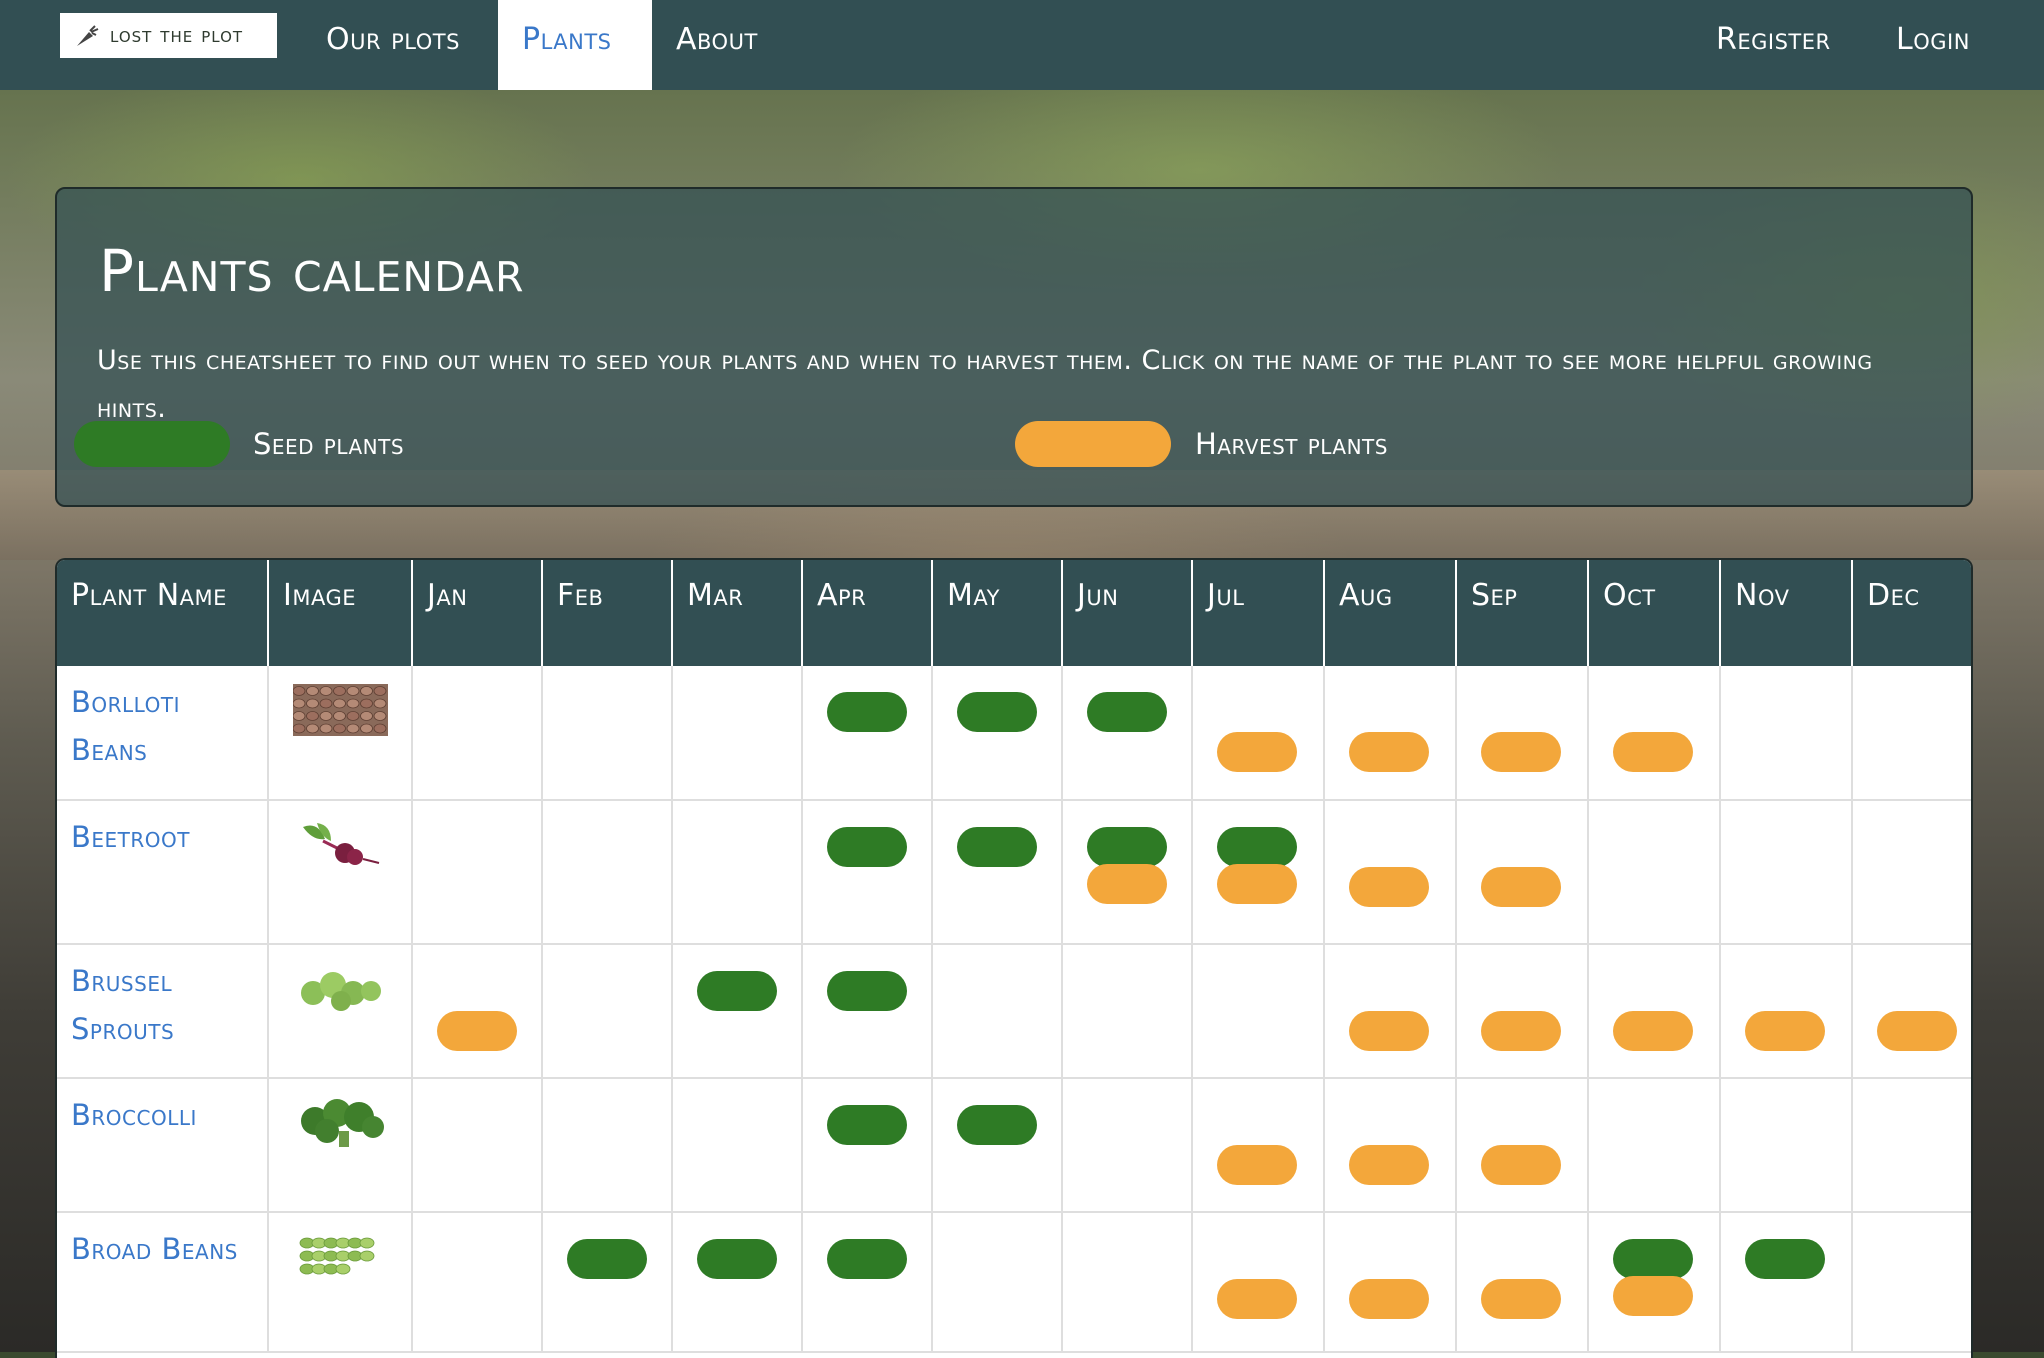 The height and width of the screenshot is (1358, 2044). Describe the element at coordinates (1786, 613) in the screenshot. I see `header-nov: Nov` at that location.